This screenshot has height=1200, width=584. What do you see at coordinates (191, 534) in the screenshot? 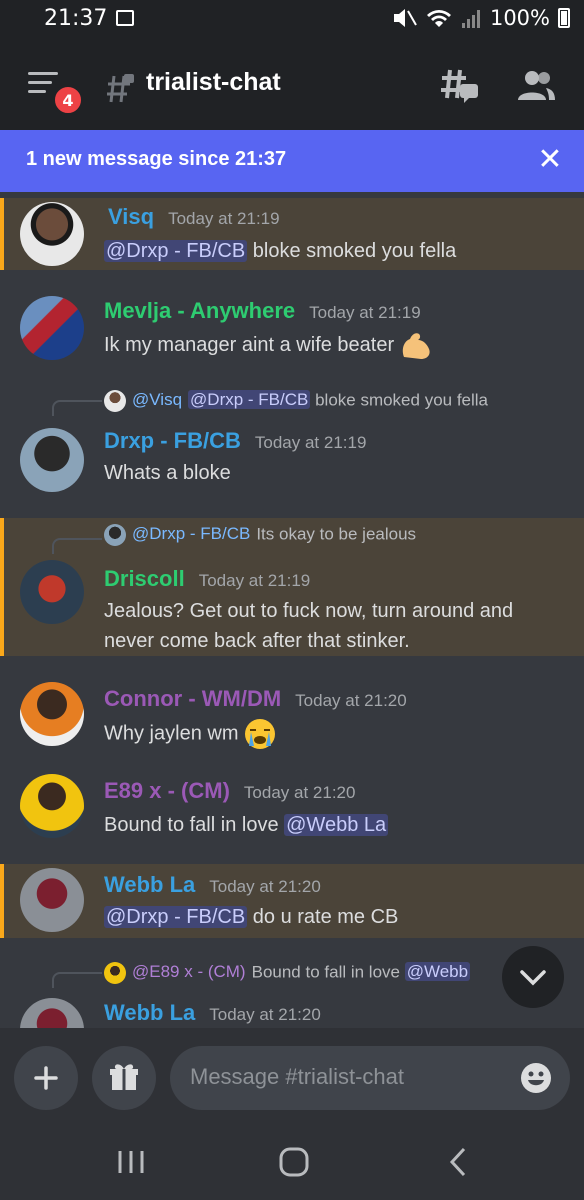
I see `reply-username: @Drxp - FB/CB` at bounding box center [191, 534].